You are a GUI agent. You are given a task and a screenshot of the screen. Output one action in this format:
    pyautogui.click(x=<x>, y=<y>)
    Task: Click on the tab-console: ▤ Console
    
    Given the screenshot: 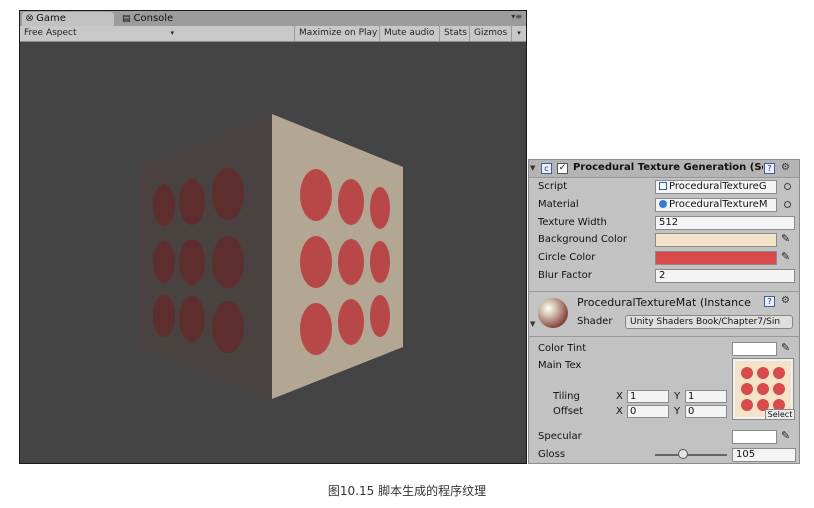 What is the action you would take?
    pyautogui.click(x=163, y=19)
    